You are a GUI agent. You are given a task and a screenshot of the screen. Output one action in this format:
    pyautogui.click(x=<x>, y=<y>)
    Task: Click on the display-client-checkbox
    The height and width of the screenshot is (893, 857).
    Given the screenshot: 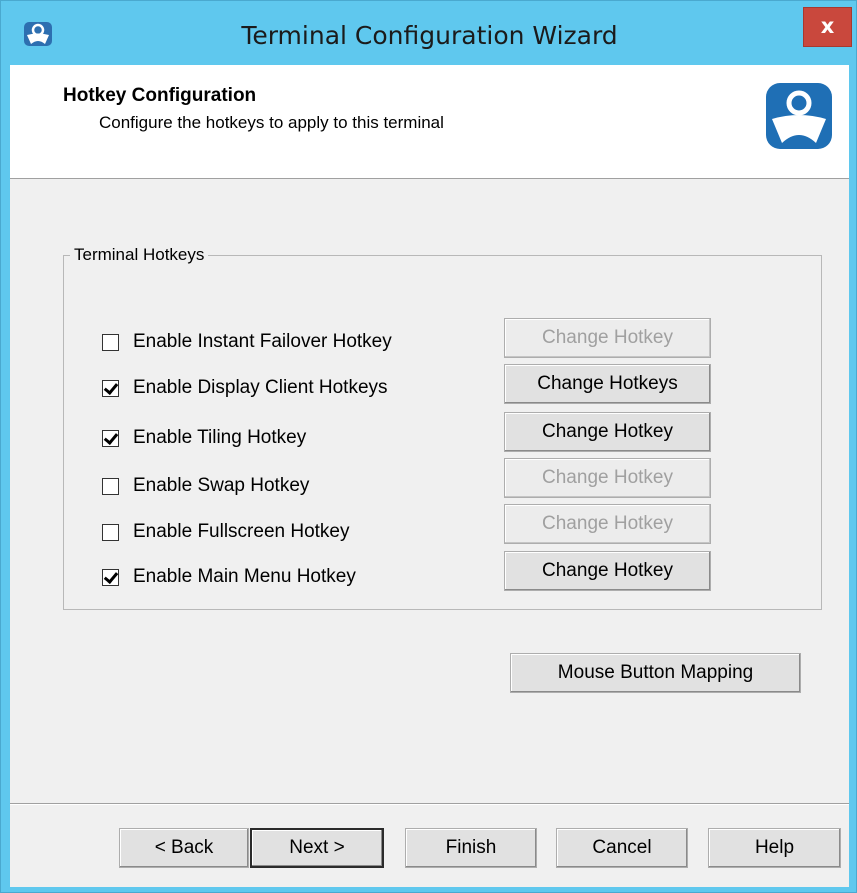 What is the action you would take?
    pyautogui.click(x=110, y=388)
    